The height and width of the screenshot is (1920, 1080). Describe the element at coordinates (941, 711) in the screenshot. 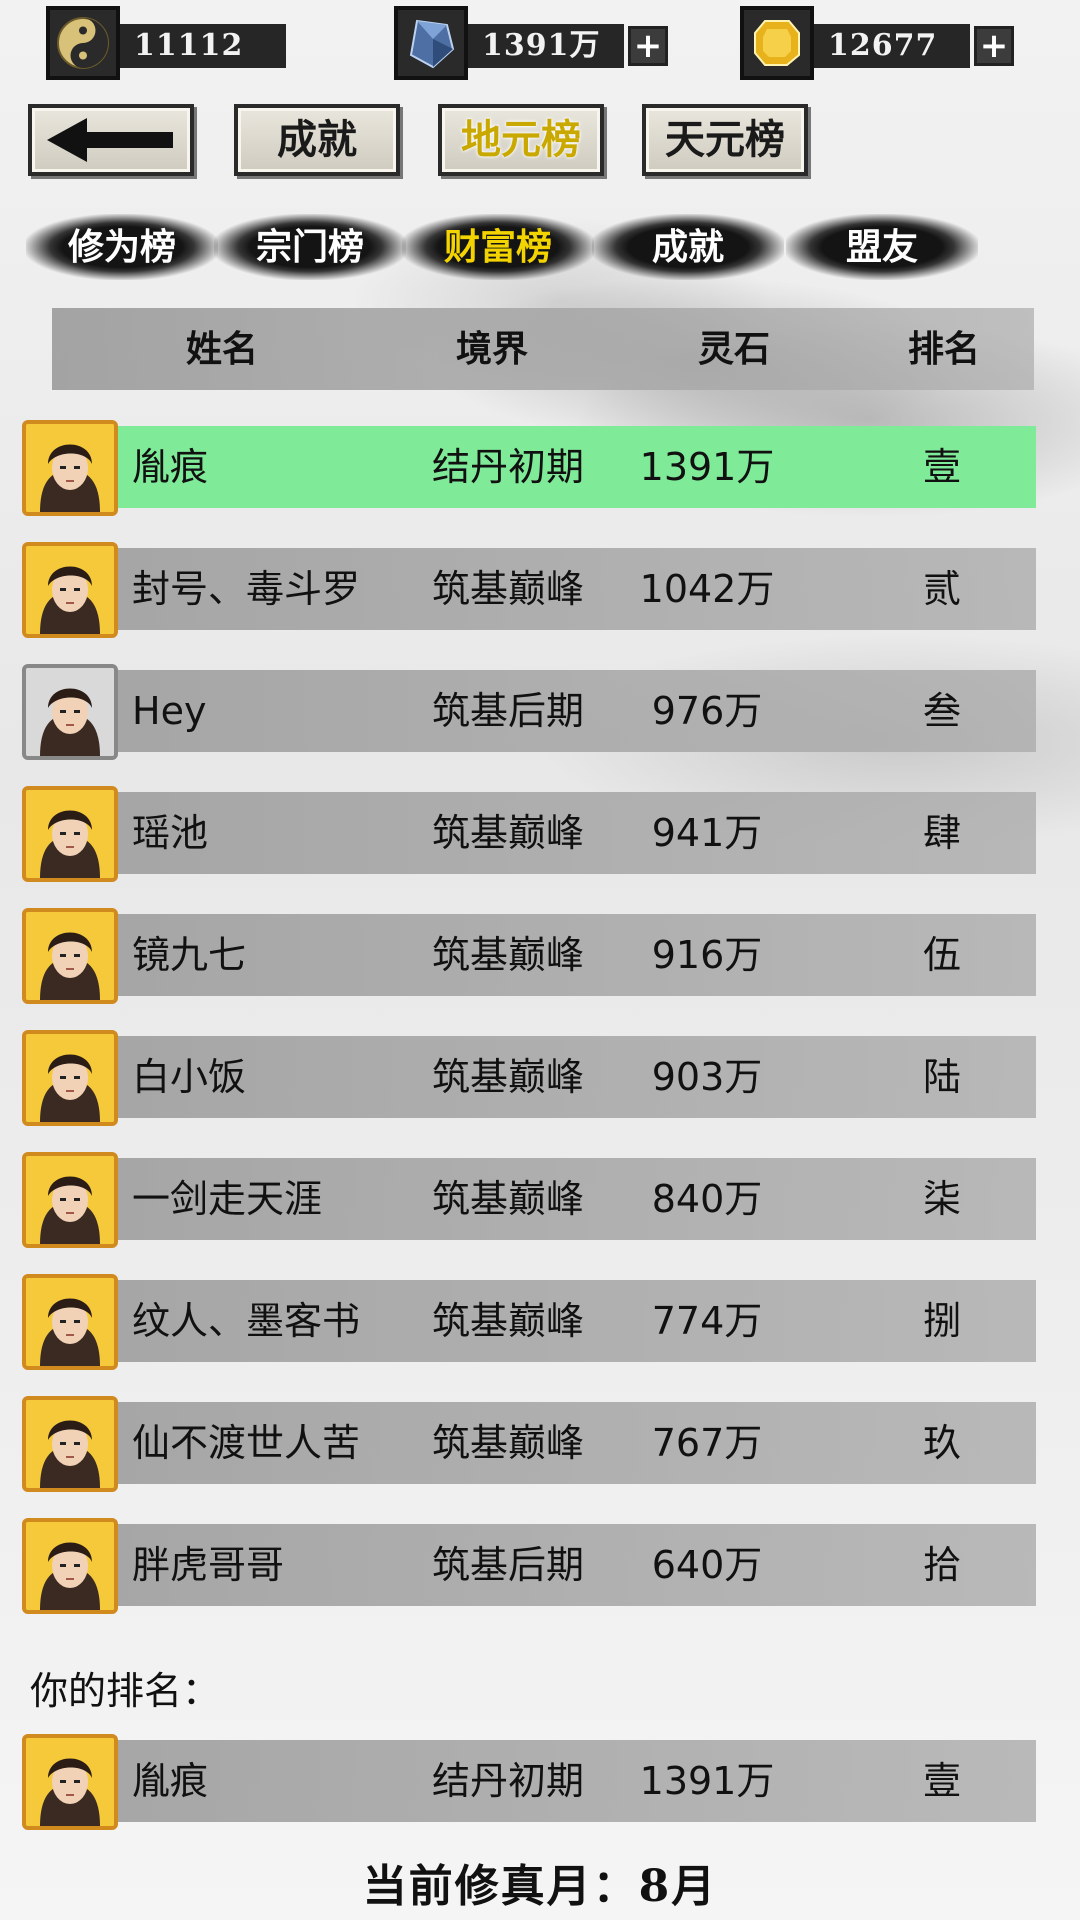

I see `player-rank: 叁` at that location.